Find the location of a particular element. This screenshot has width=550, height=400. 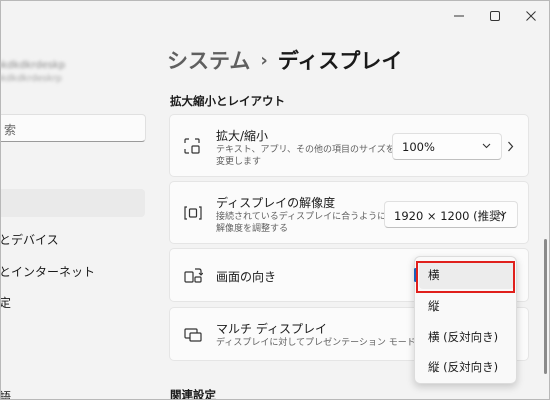

close-icon is located at coordinates (531, 16).